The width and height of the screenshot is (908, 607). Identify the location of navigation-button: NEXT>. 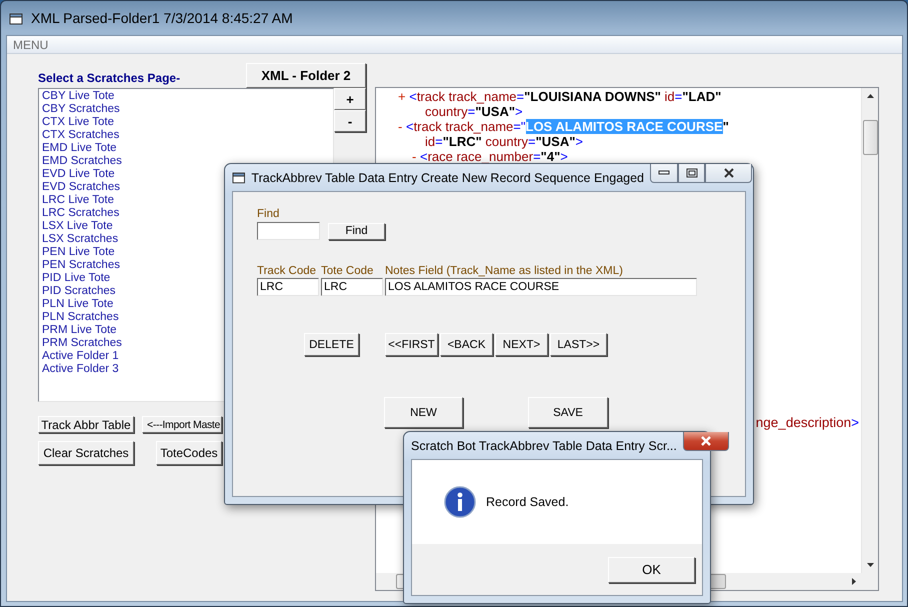
(521, 344).